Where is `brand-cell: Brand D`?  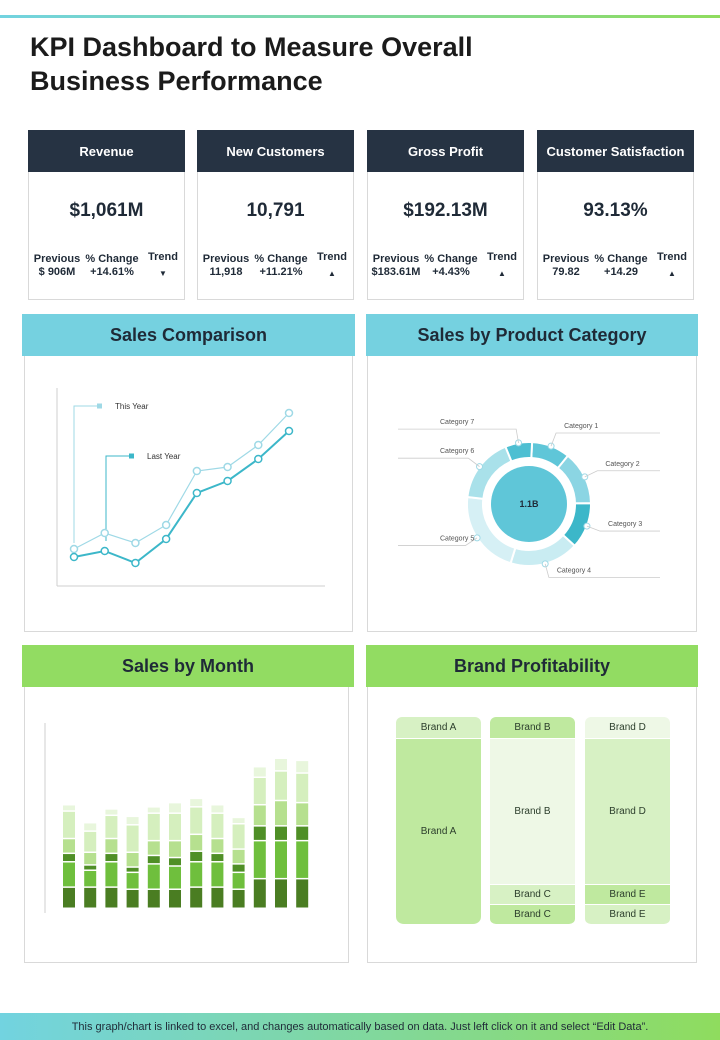 brand-cell: Brand D is located at coordinates (627, 812).